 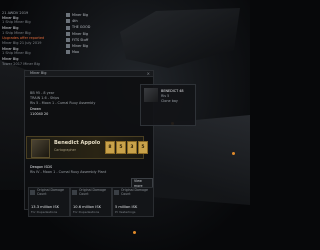 I want to click on info-label: BB 95 - 8 year, so click(x=42, y=93).